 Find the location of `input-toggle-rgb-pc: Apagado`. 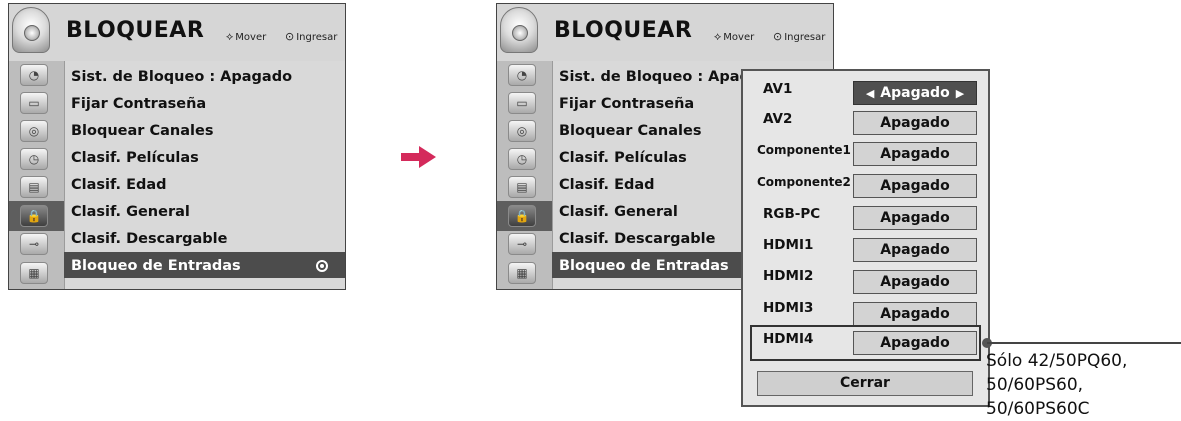

input-toggle-rgb-pc: Apagado is located at coordinates (915, 218).